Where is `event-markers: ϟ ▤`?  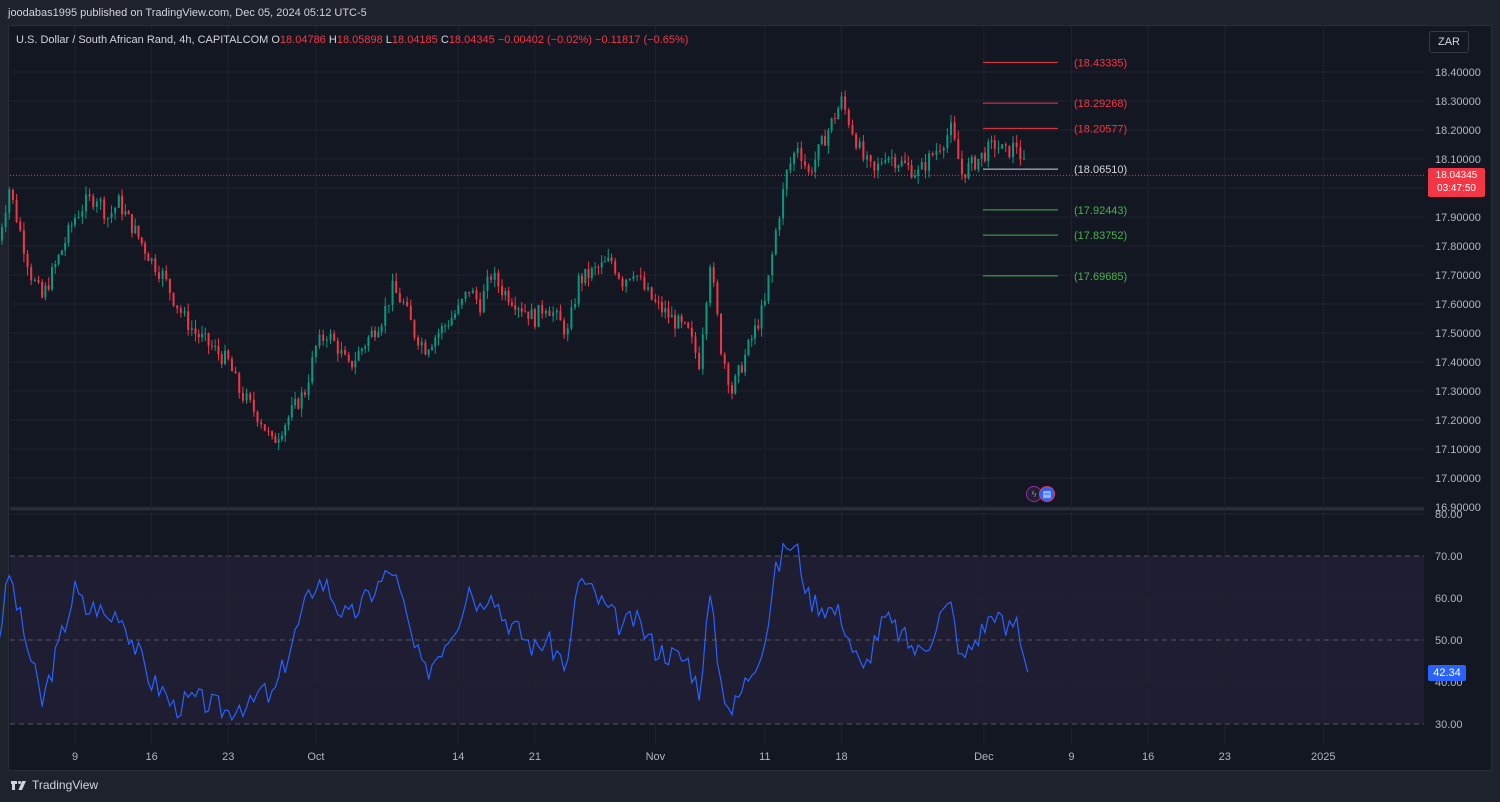 event-markers: ϟ ▤ is located at coordinates (1040, 494).